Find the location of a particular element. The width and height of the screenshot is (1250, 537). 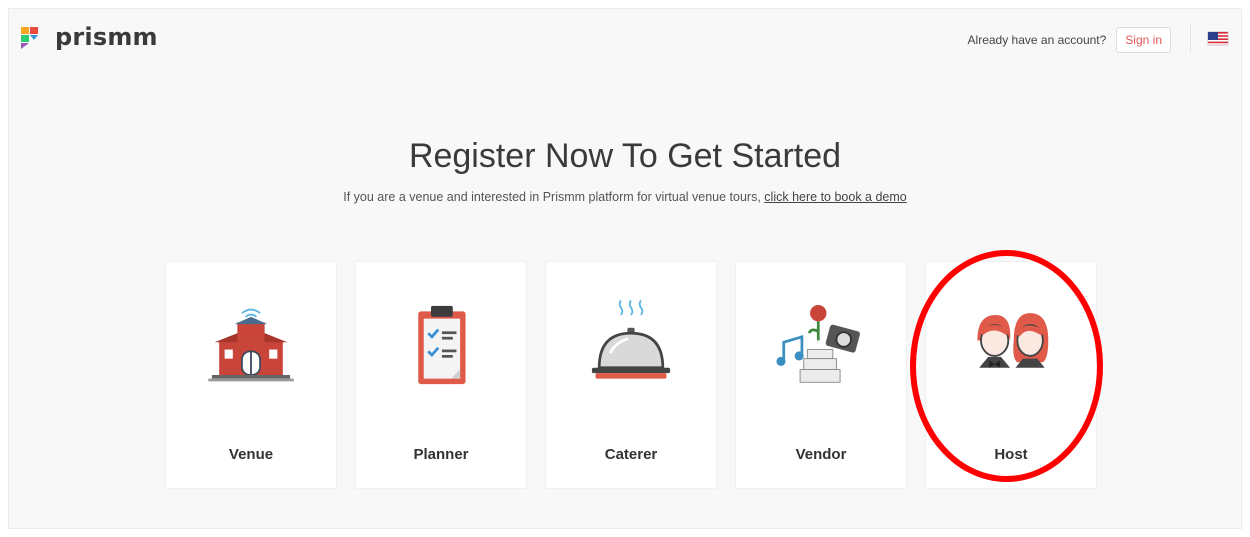

book-demo-link: click here to book a demo is located at coordinates (835, 197).